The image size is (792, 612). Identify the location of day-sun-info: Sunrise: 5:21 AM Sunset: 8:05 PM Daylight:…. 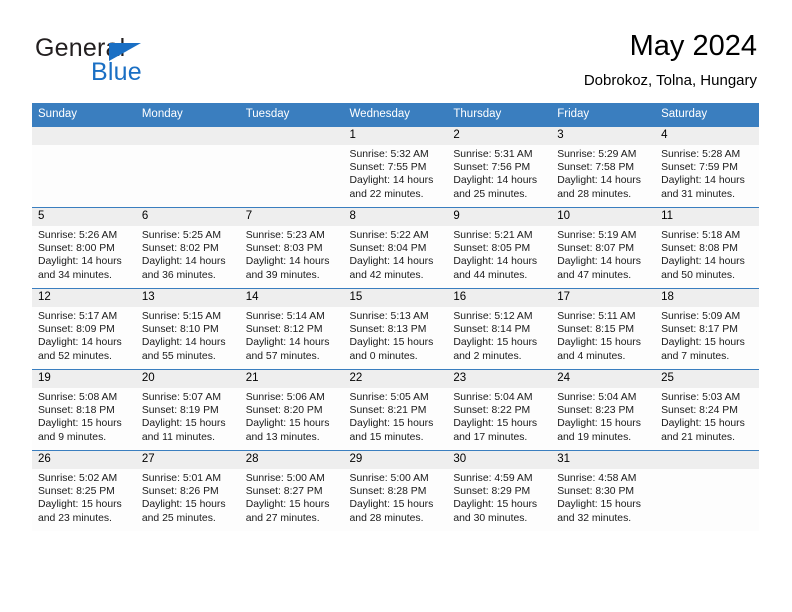
(499, 254).